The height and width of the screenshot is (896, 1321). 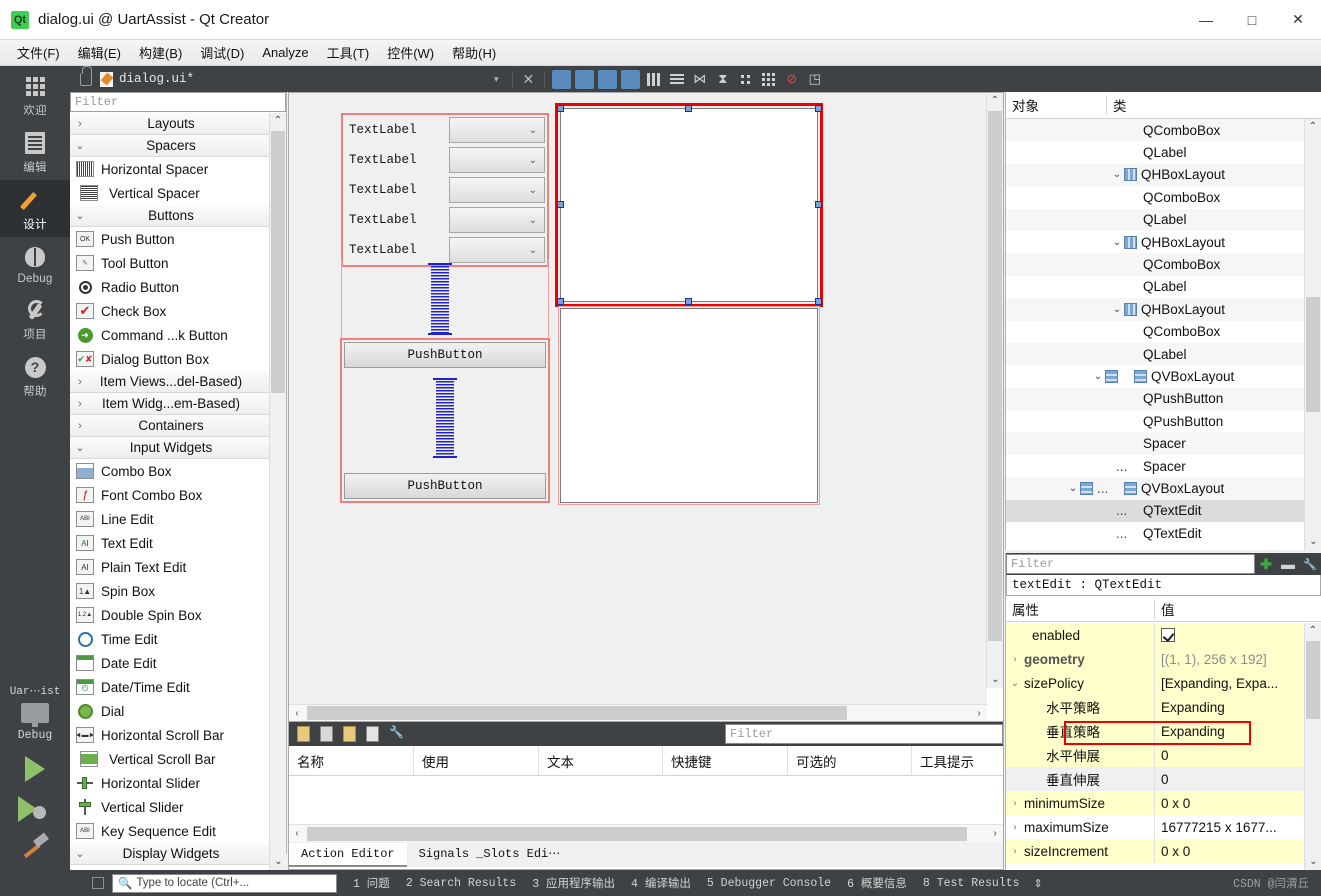 I want to click on mode-debug: Debug, so click(x=35, y=263).